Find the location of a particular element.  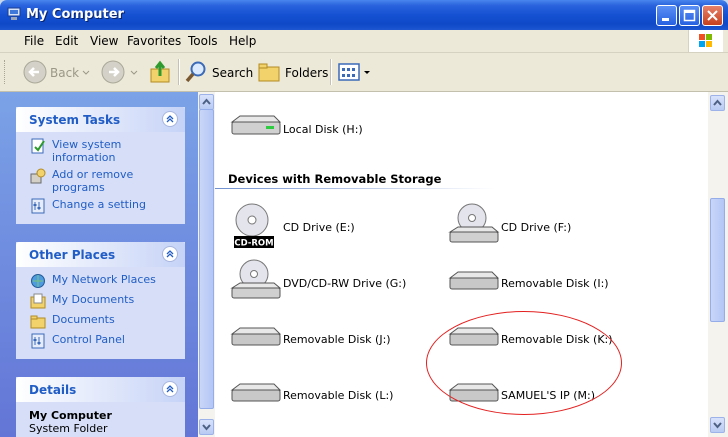

folders-label: Folders is located at coordinates (307, 73).